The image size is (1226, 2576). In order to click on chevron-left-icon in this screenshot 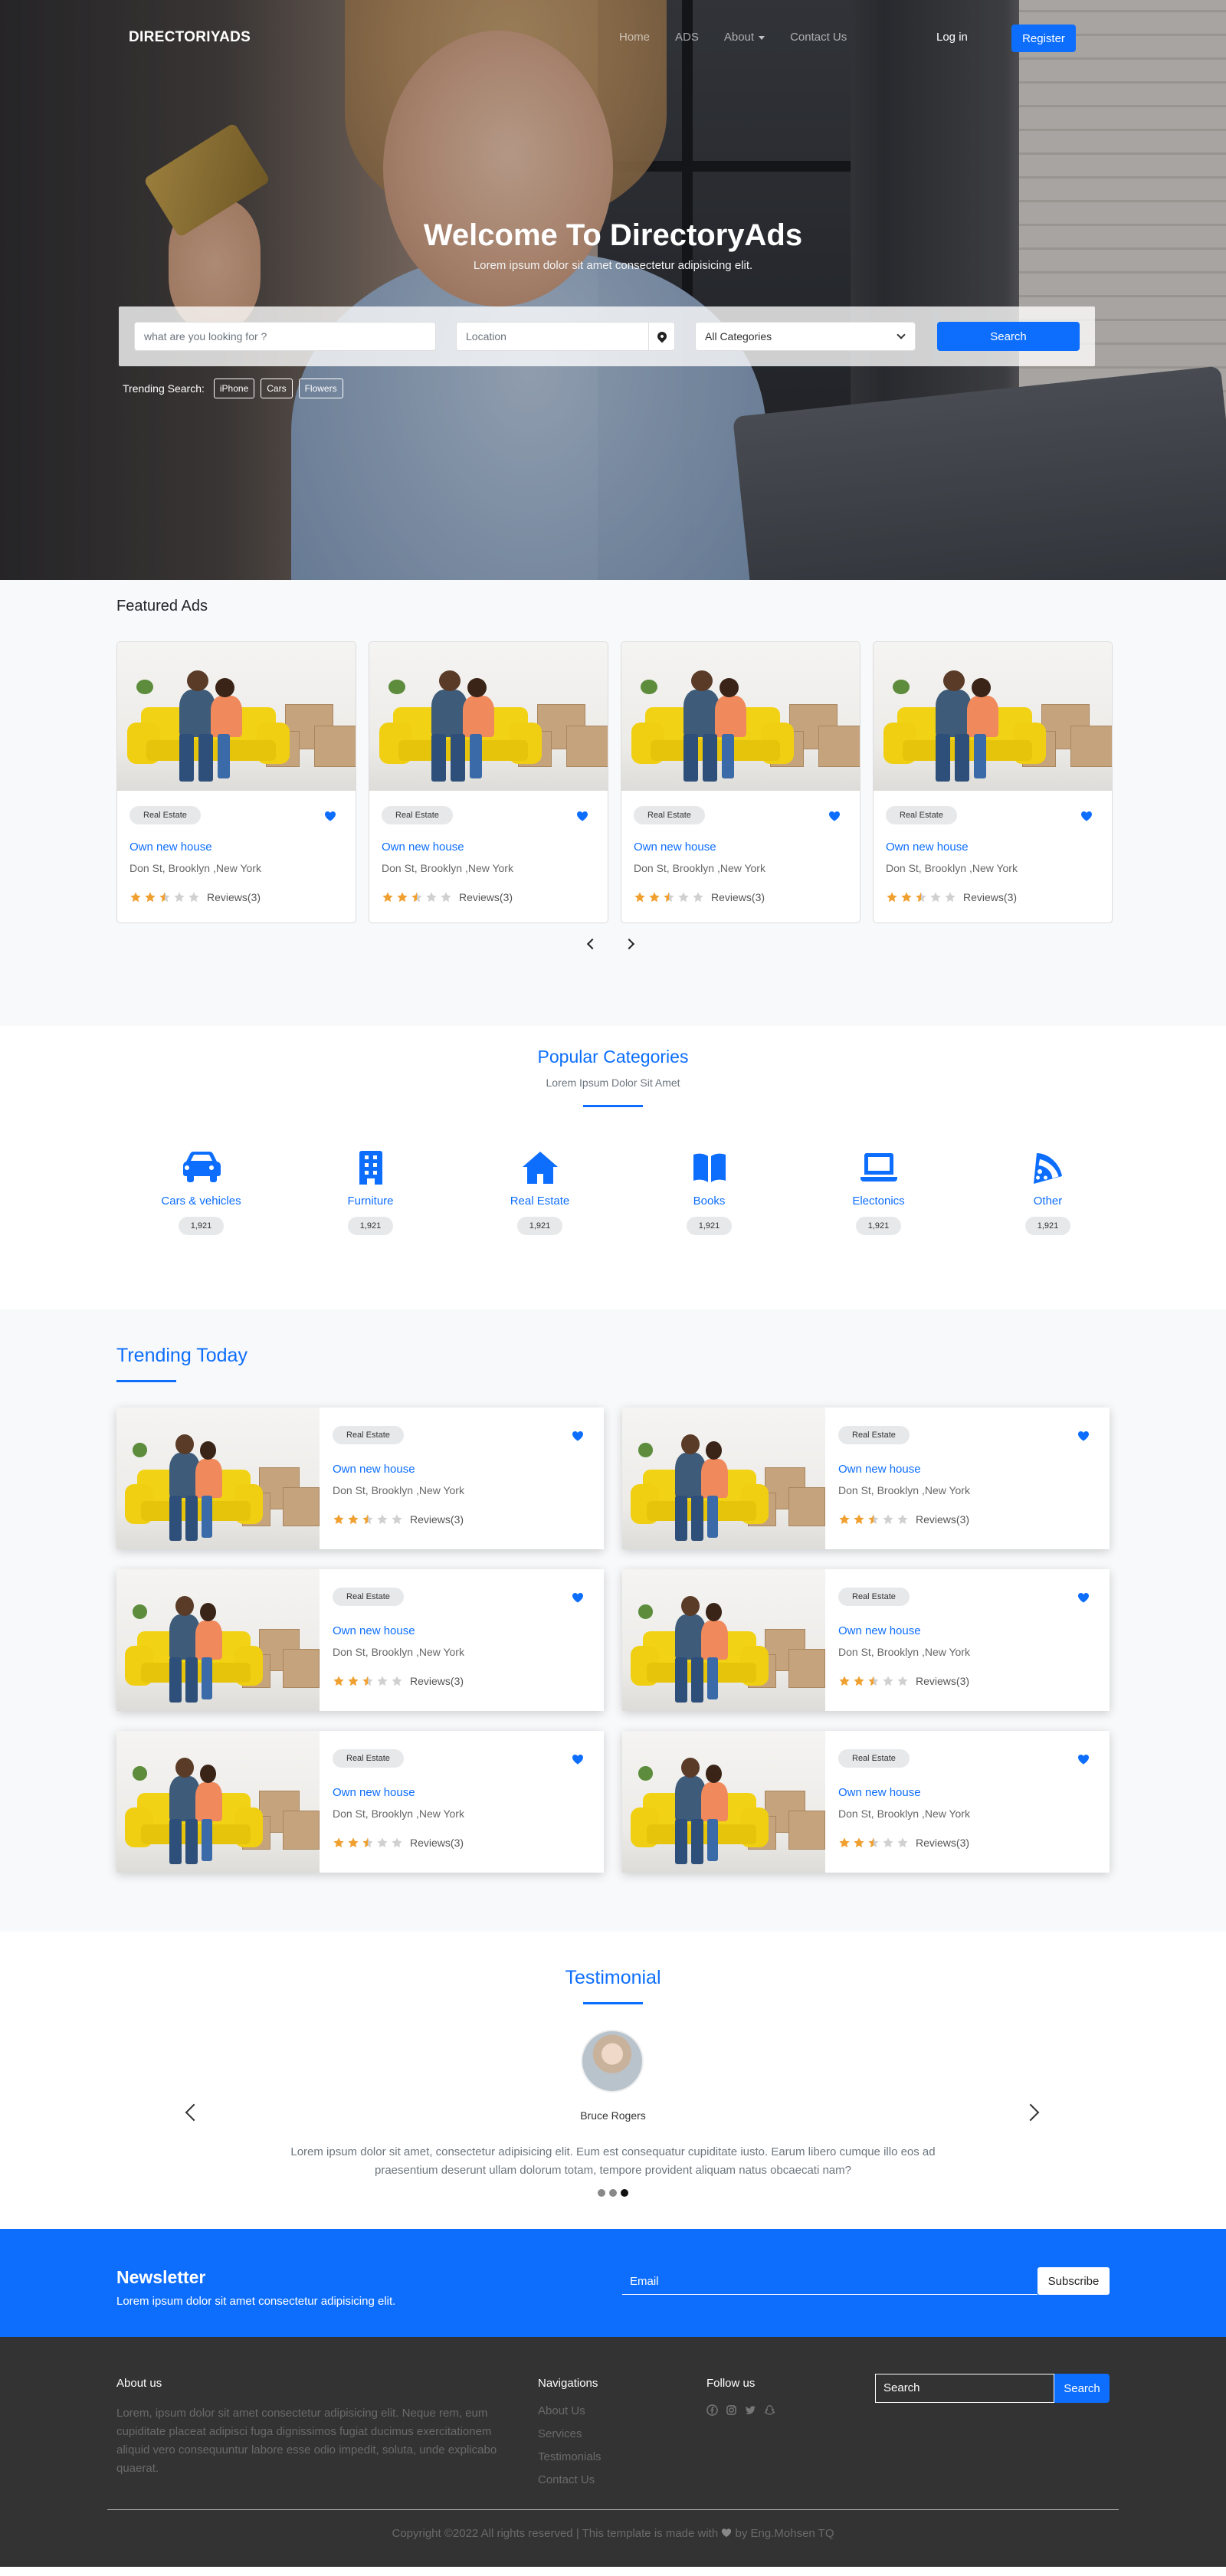, I will do `click(592, 944)`.